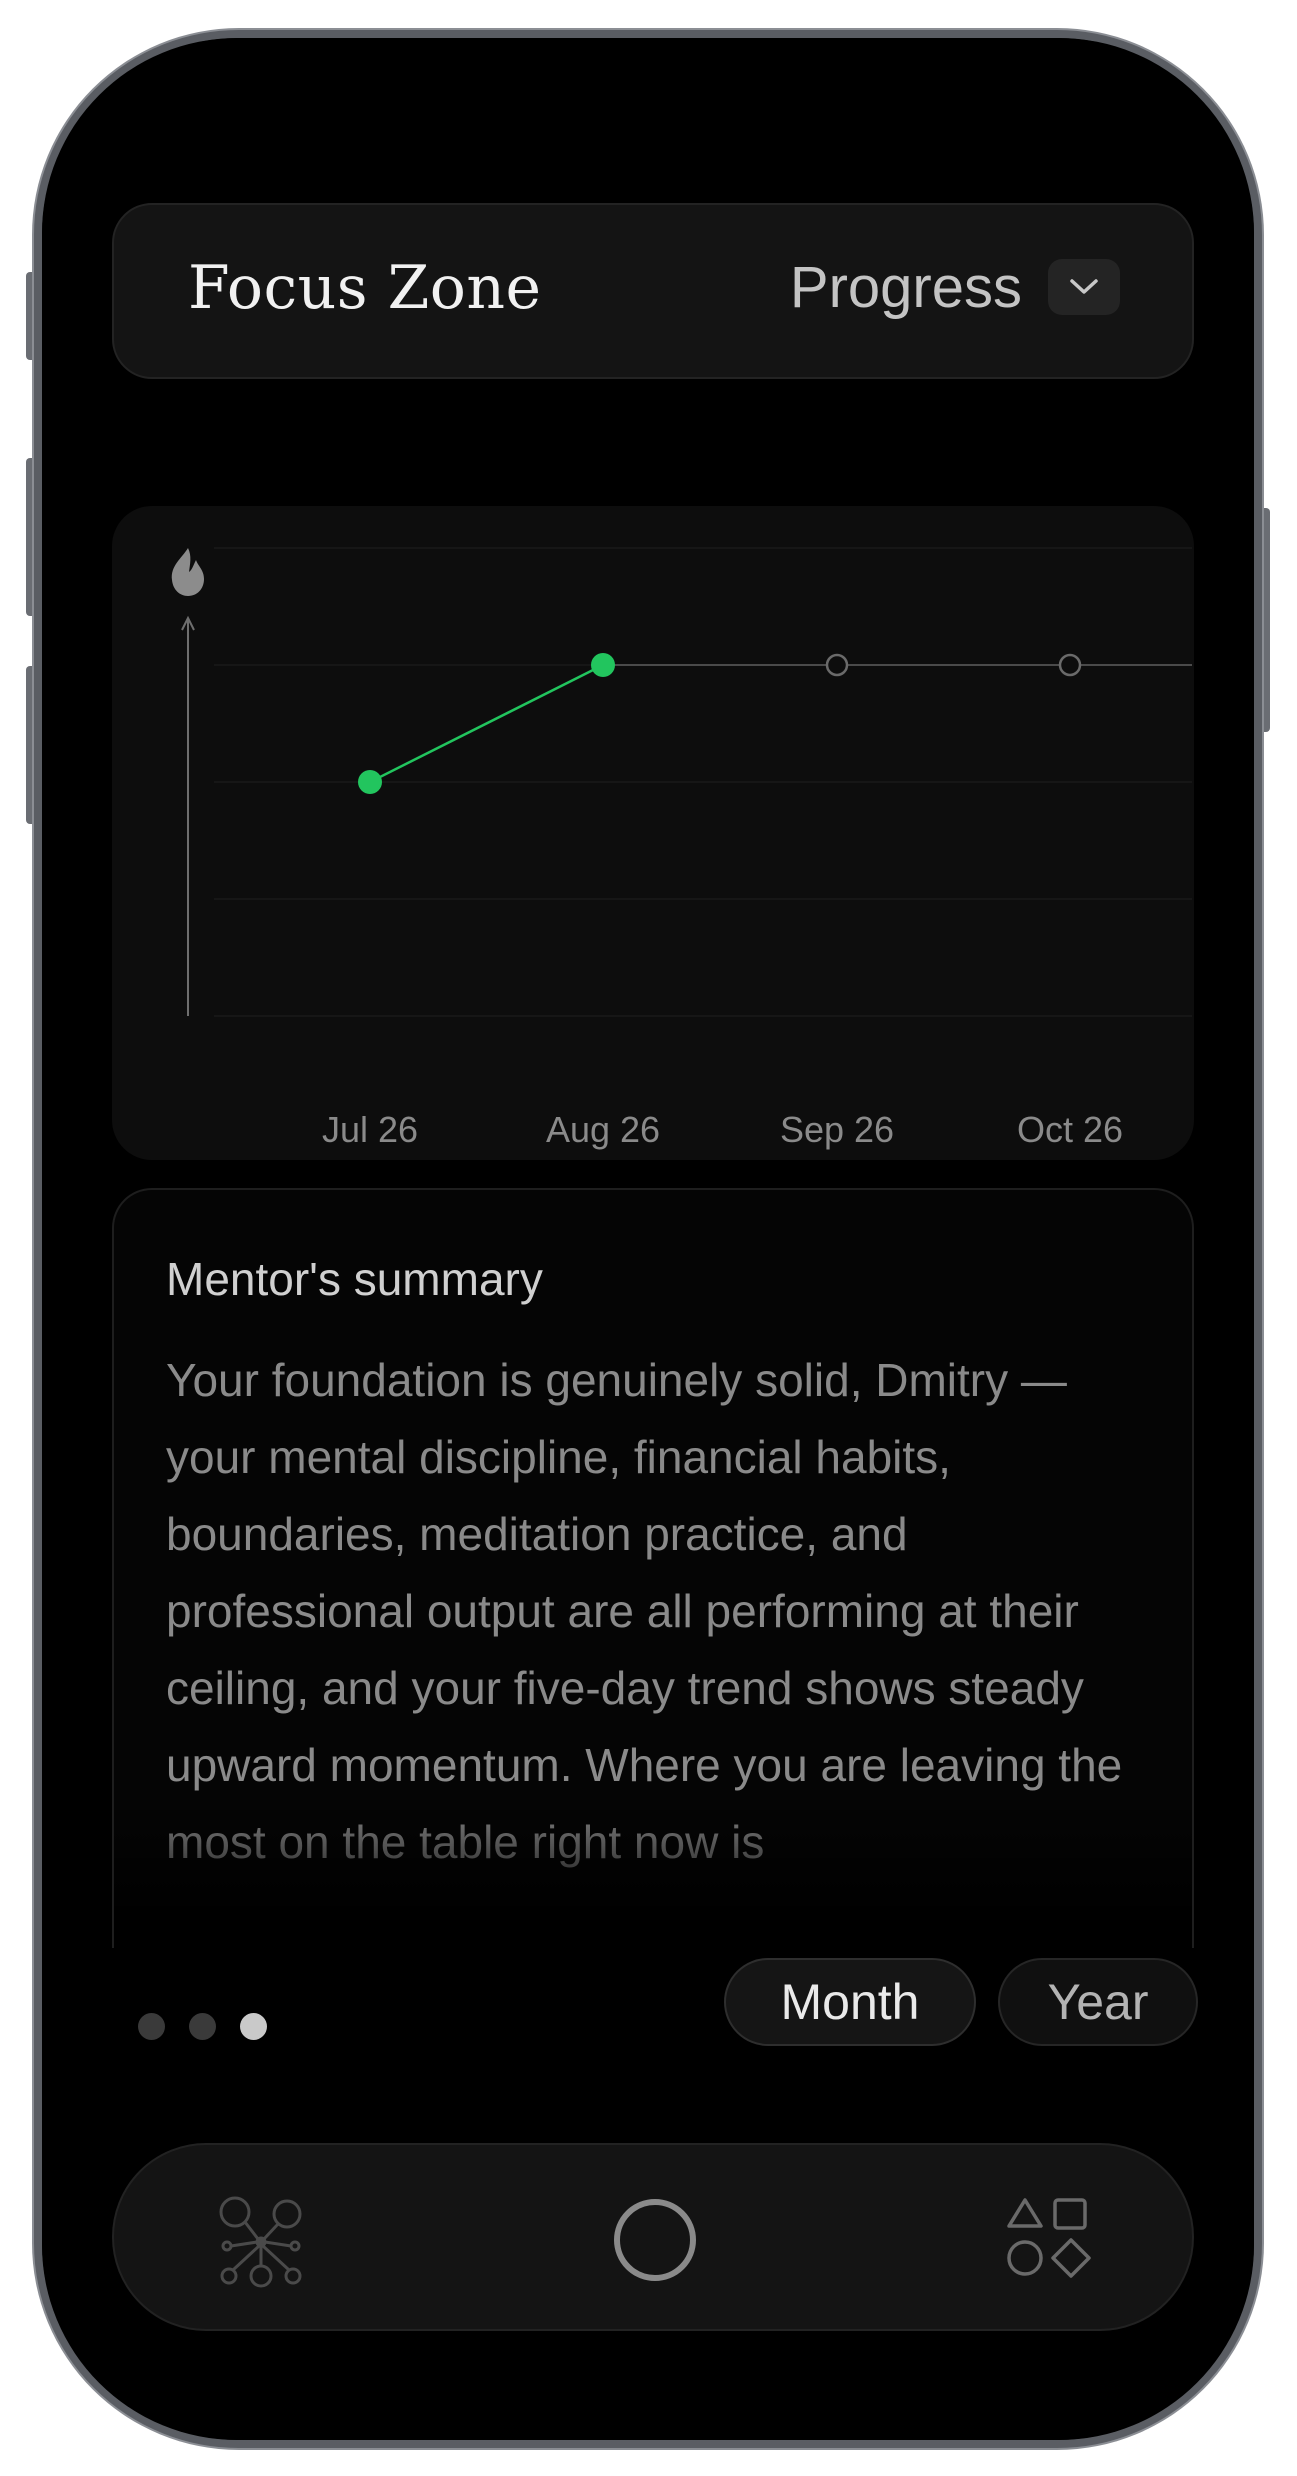 This screenshot has height=2476, width=1297. I want to click on period-year-button: Year, so click(1098, 2002).